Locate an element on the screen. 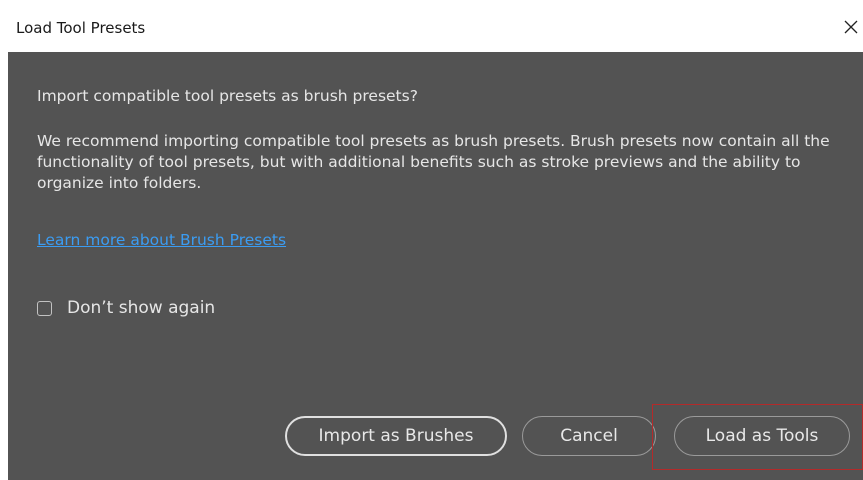  title-bar: Load Tool Presets is located at coordinates (435, 30).